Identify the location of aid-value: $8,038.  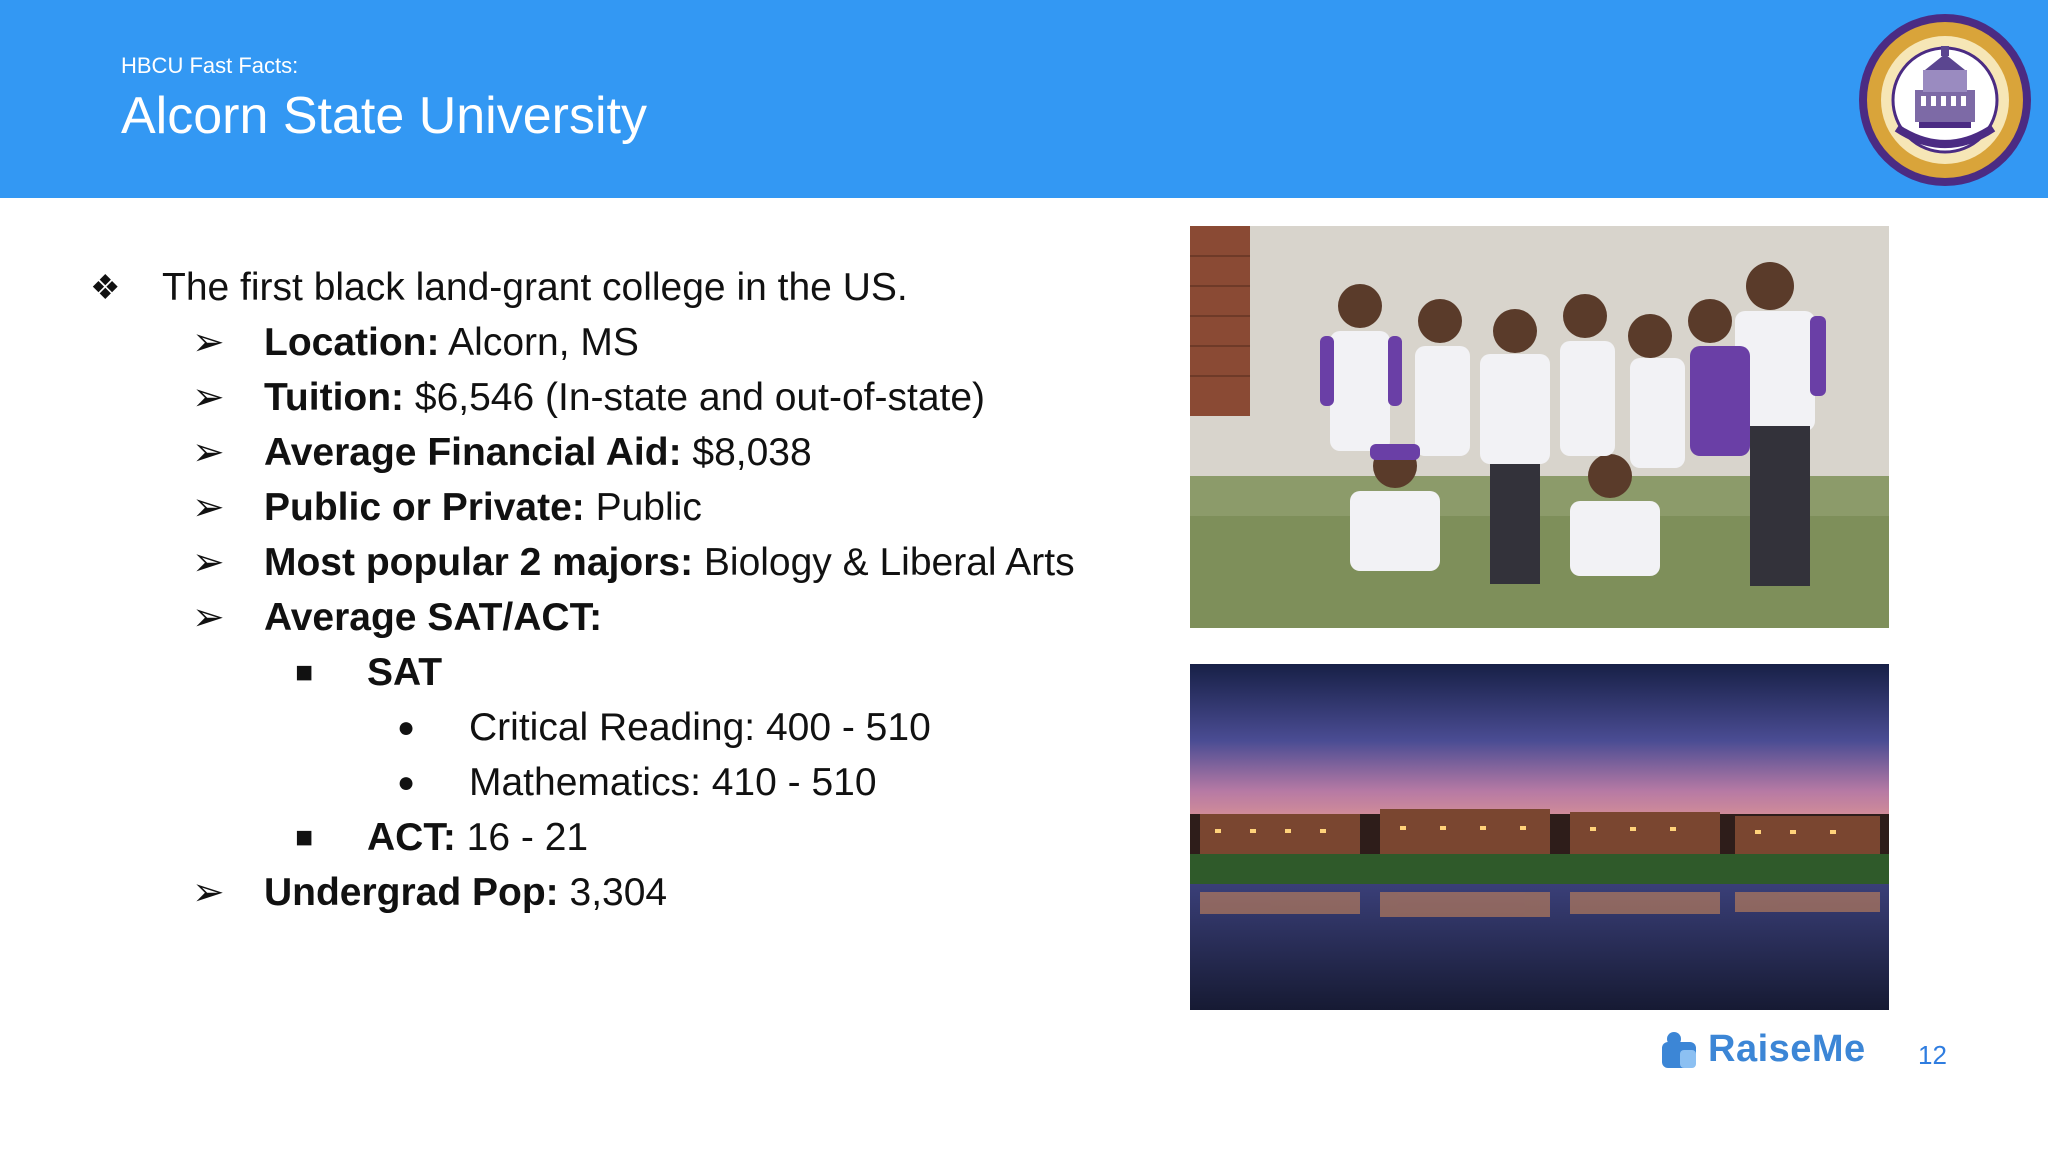
(746, 452).